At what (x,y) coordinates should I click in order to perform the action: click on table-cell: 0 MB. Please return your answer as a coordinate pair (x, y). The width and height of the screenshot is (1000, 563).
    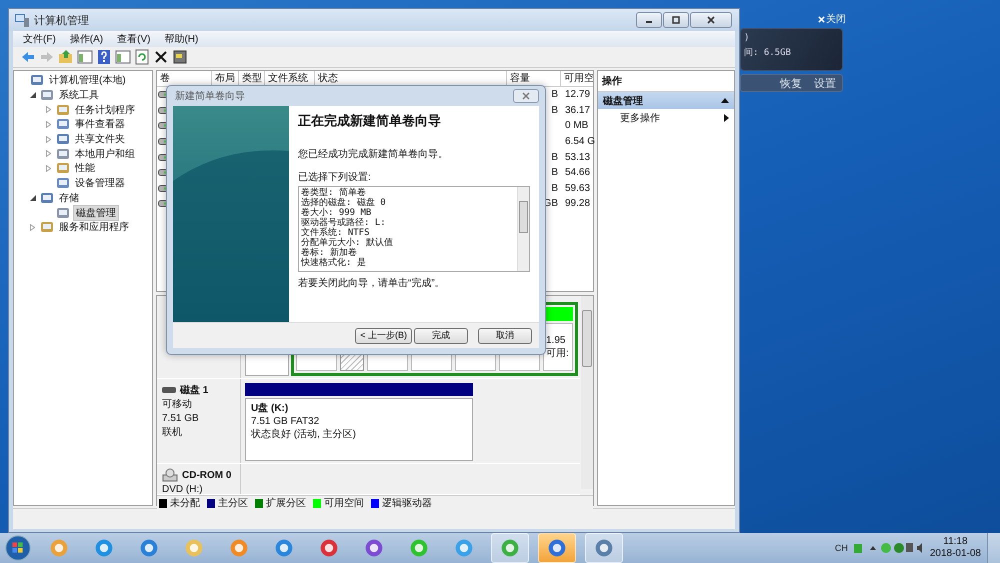
    Looking at the image, I should click on (576, 126).